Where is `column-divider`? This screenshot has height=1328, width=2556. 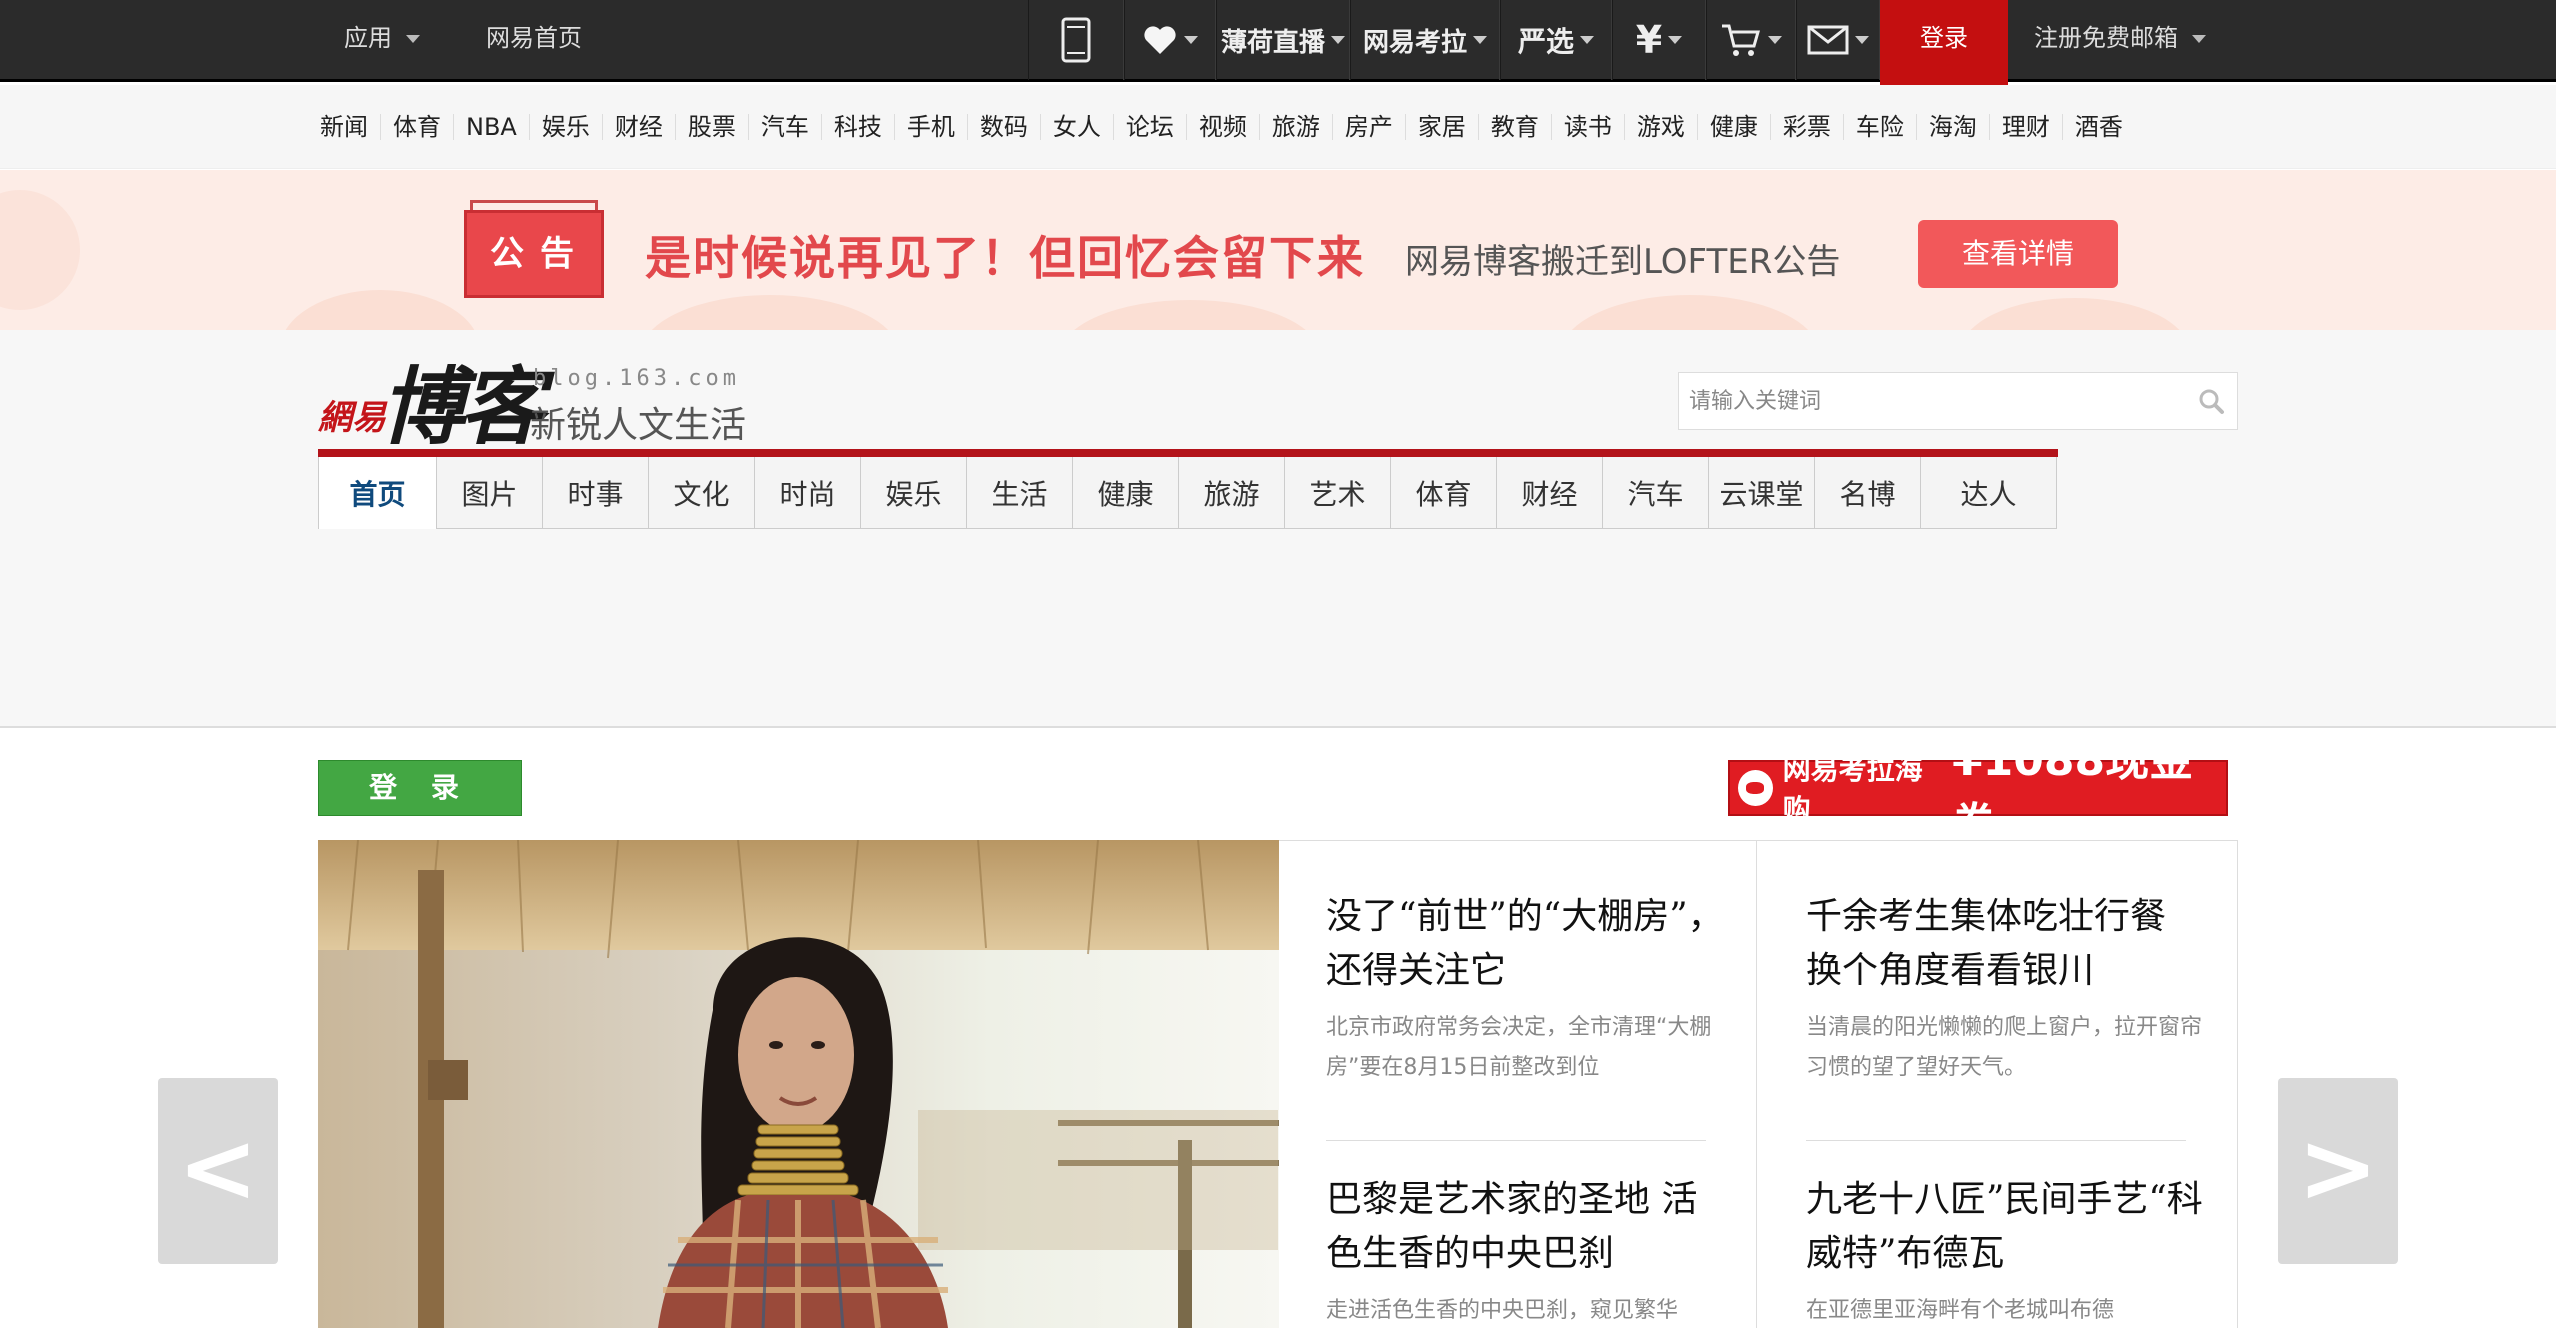
column-divider is located at coordinates (1756, 1084).